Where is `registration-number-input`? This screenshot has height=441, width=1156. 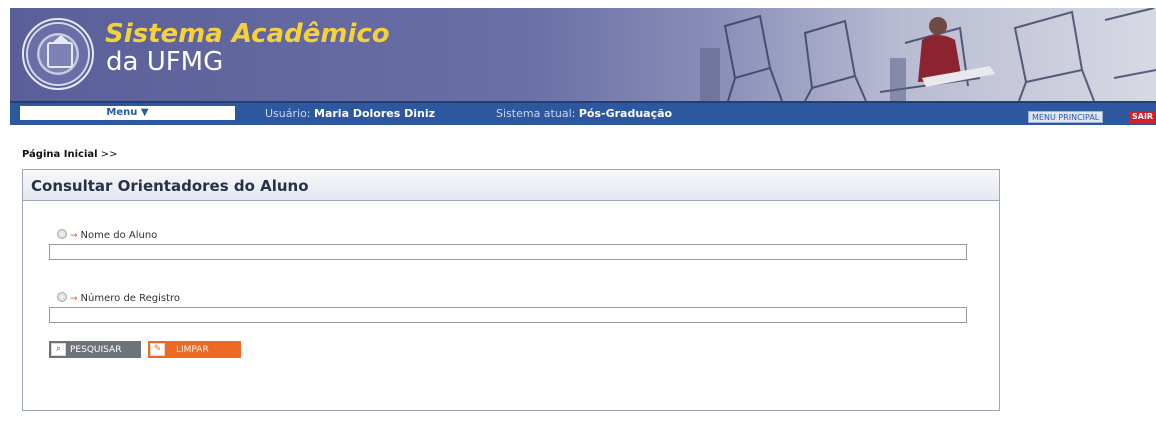 registration-number-input is located at coordinates (508, 315).